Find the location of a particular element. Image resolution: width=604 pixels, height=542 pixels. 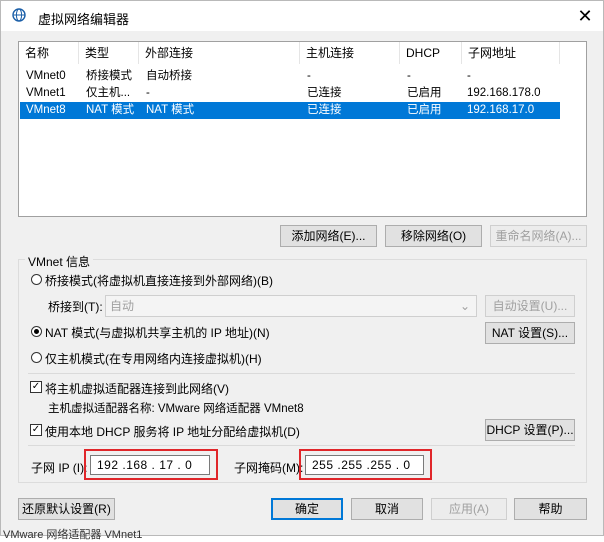

title-bar: 虚拟网络编辑器 ✕ is located at coordinates (302, 16).